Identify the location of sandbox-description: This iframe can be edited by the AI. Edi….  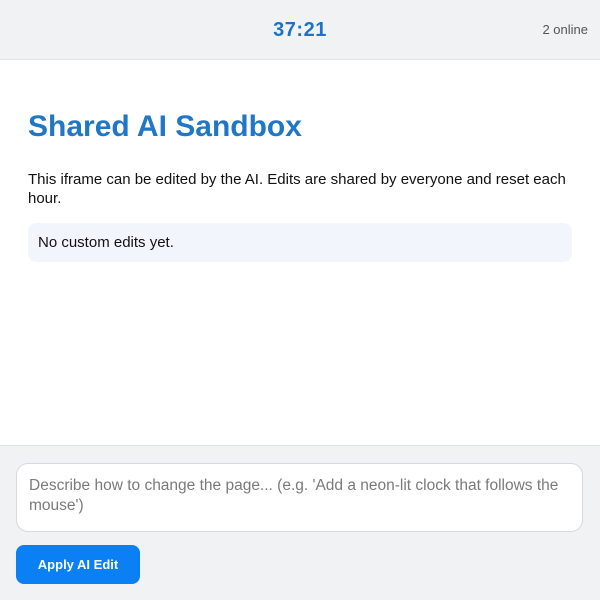
(297, 189).